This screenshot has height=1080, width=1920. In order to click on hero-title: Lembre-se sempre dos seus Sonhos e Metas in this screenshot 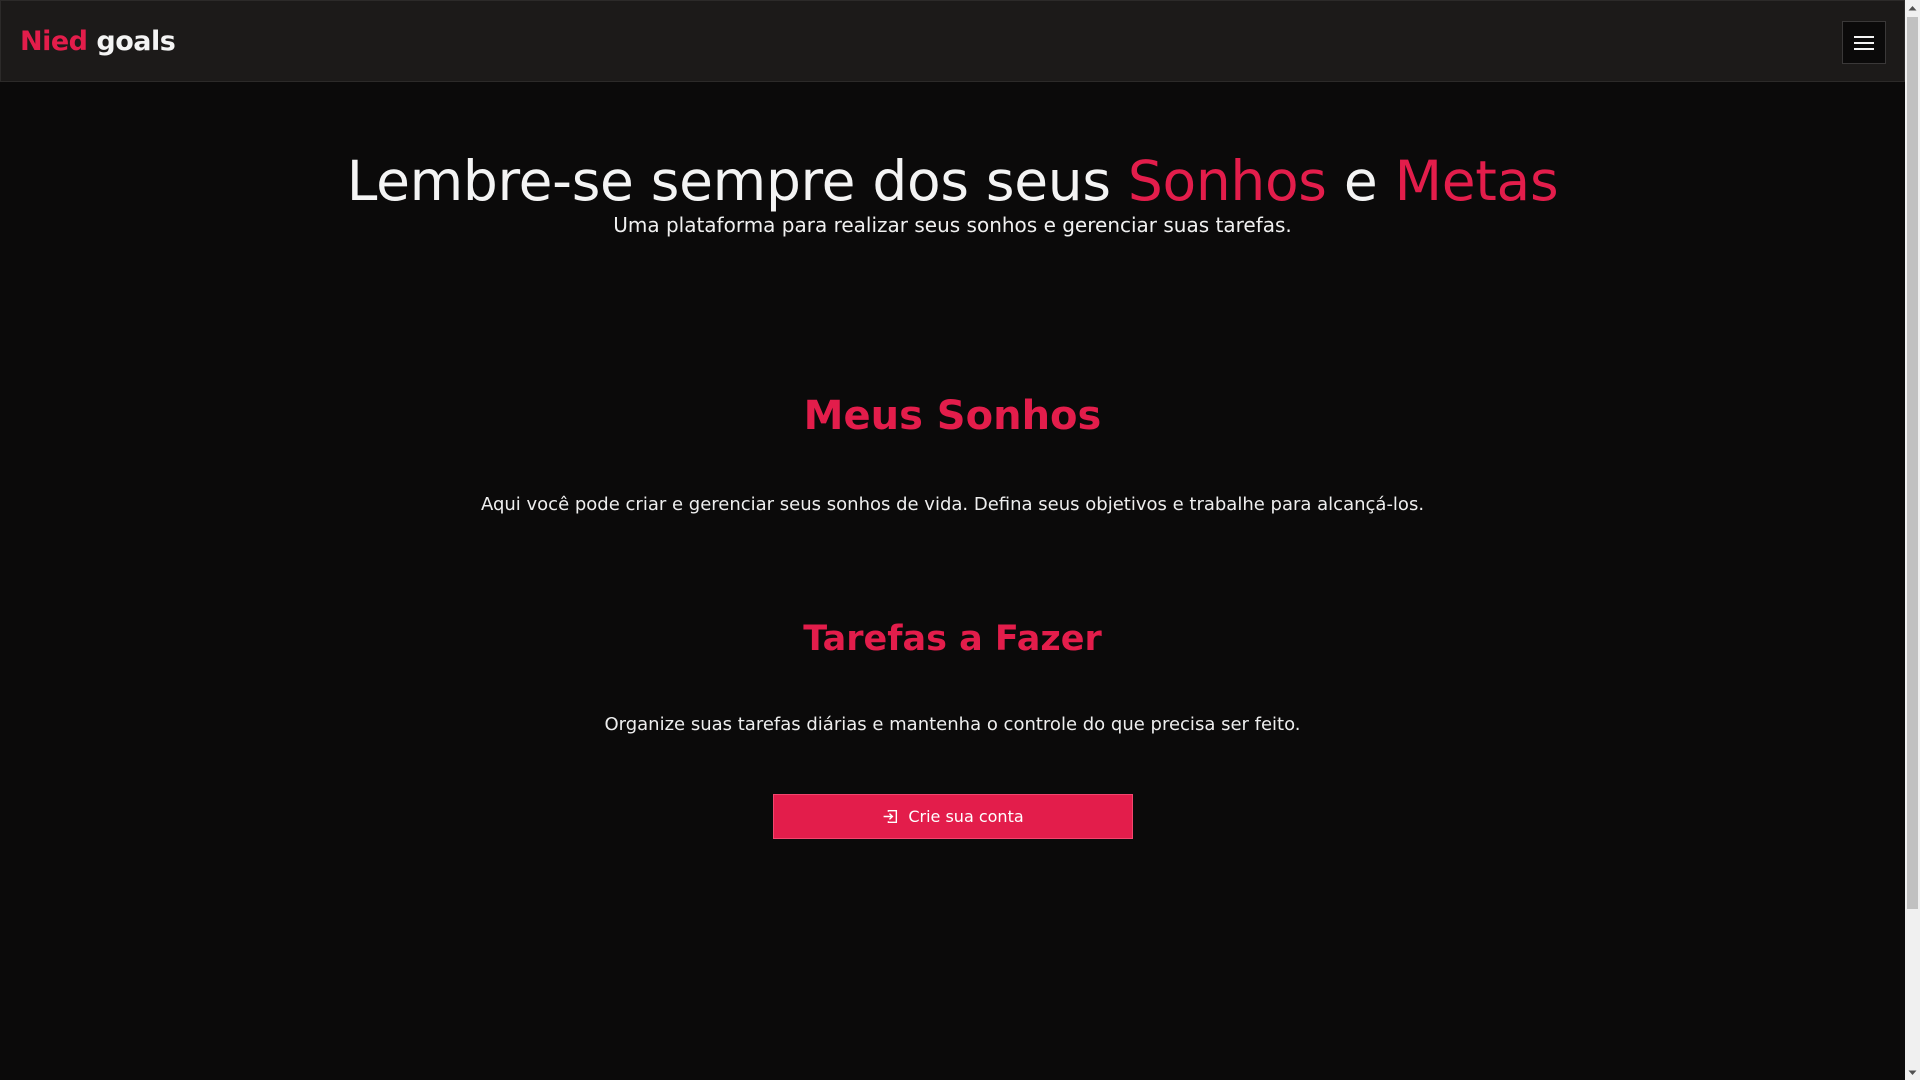, I will do `click(952, 181)`.